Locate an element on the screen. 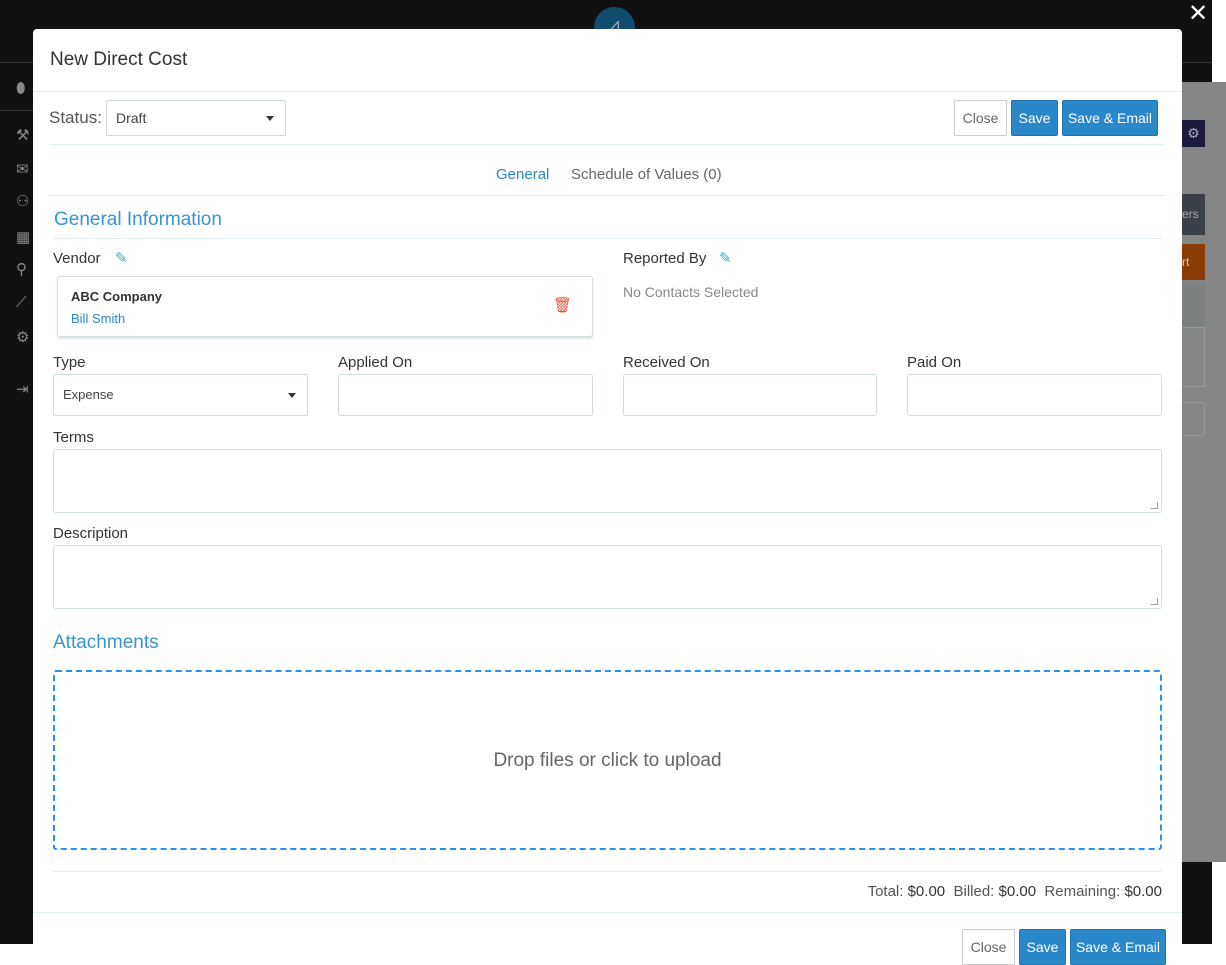 The width and height of the screenshot is (1226, 965). status-label: Status: is located at coordinates (75, 117).